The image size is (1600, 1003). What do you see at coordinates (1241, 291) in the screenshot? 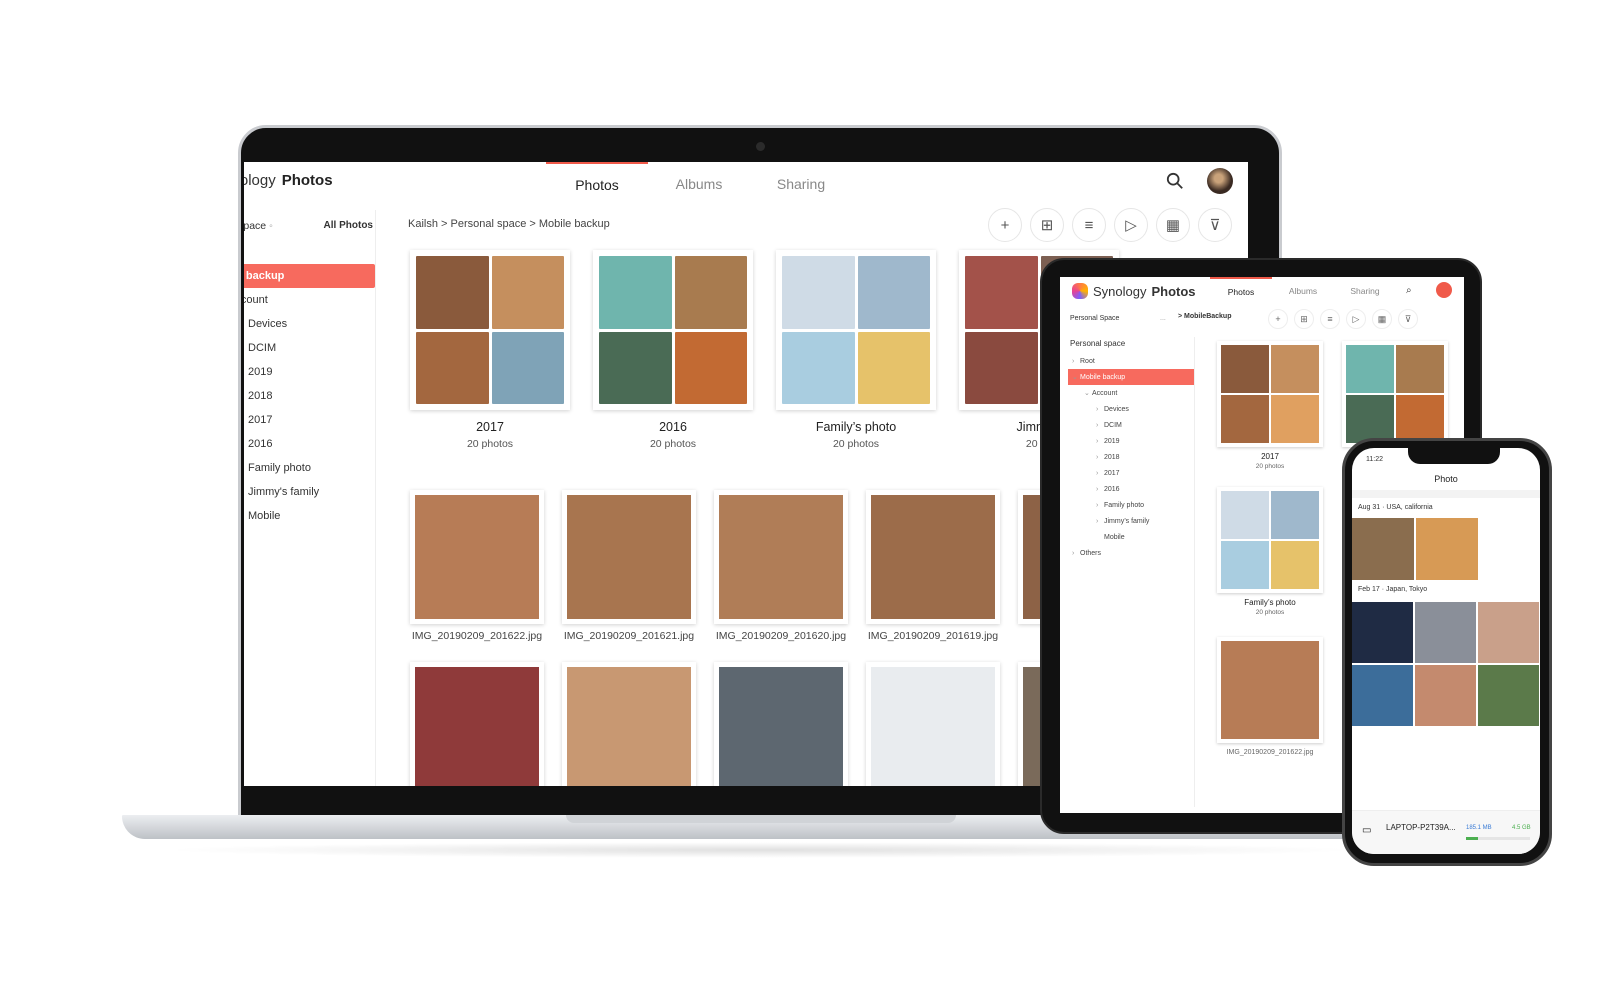
I see `tablet-tab-photos: Photos` at bounding box center [1241, 291].